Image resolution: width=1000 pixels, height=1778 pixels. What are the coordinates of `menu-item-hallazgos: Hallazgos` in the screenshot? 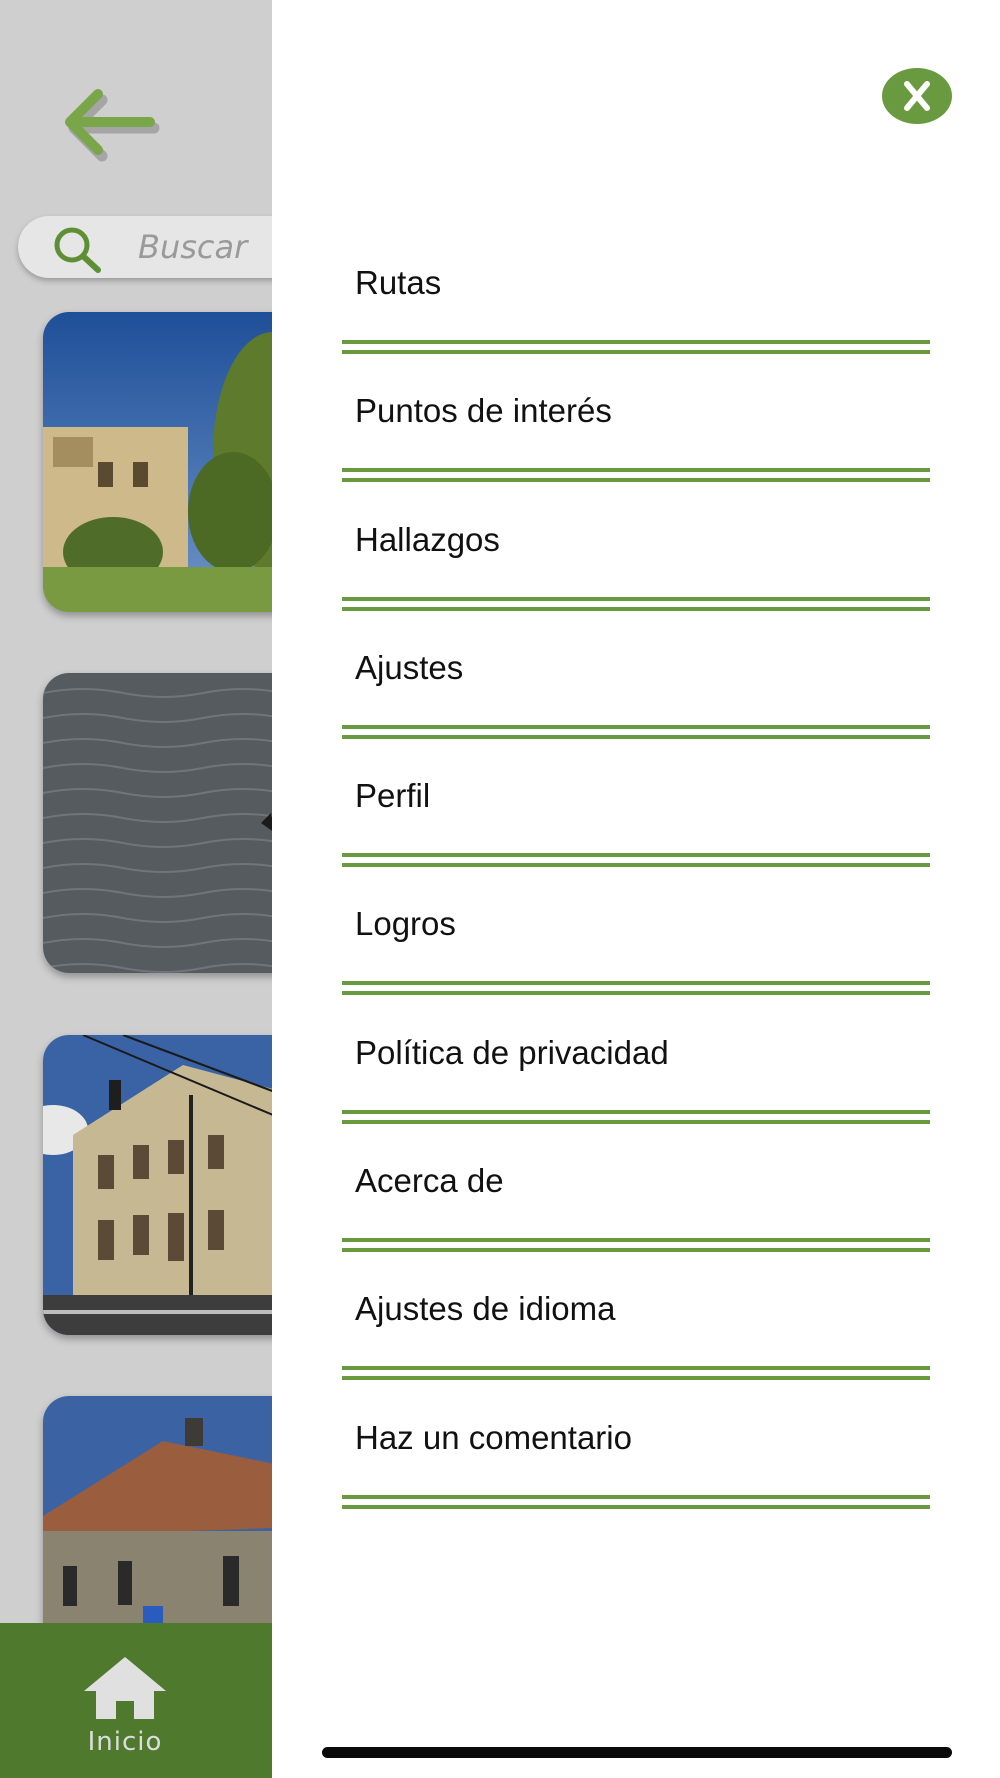 It's located at (636, 544).